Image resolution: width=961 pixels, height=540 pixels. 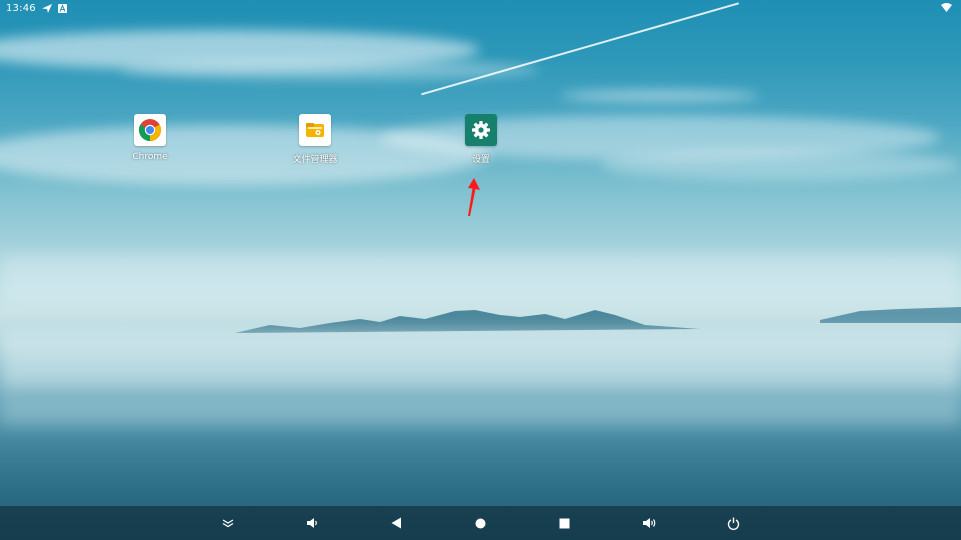 What do you see at coordinates (396, 523) in the screenshot?
I see `back-icon` at bounding box center [396, 523].